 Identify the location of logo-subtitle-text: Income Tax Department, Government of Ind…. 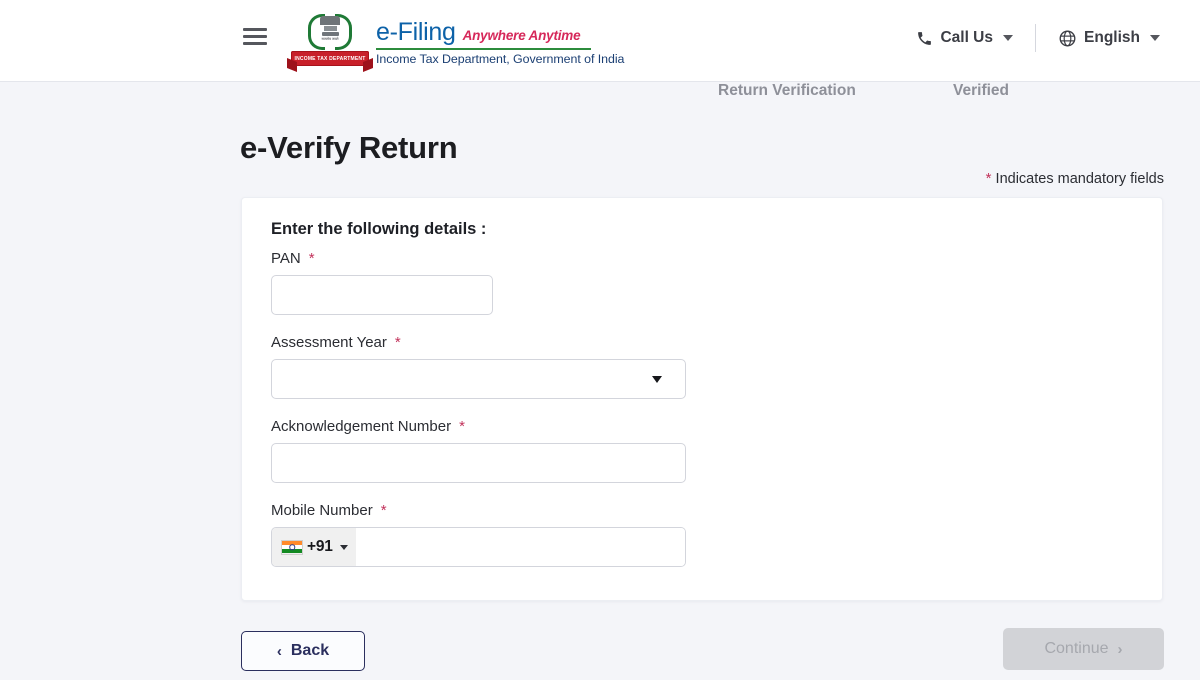
(500, 58).